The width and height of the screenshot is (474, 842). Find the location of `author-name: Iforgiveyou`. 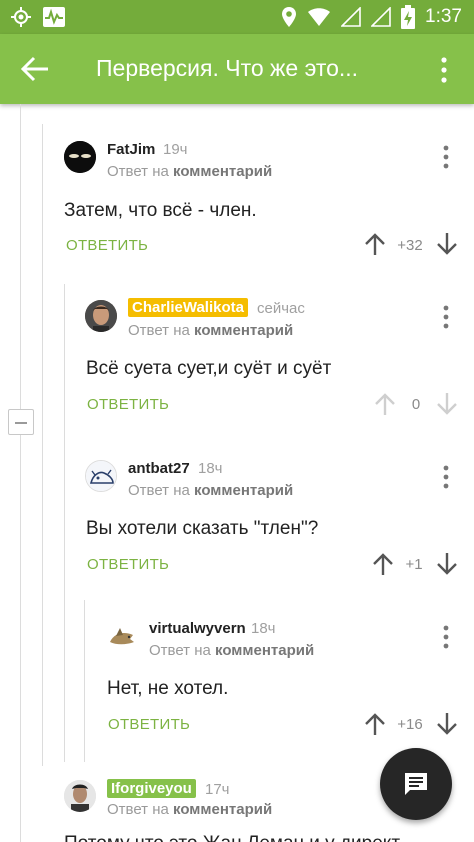

author-name: Iforgiveyou is located at coordinates (151, 788).